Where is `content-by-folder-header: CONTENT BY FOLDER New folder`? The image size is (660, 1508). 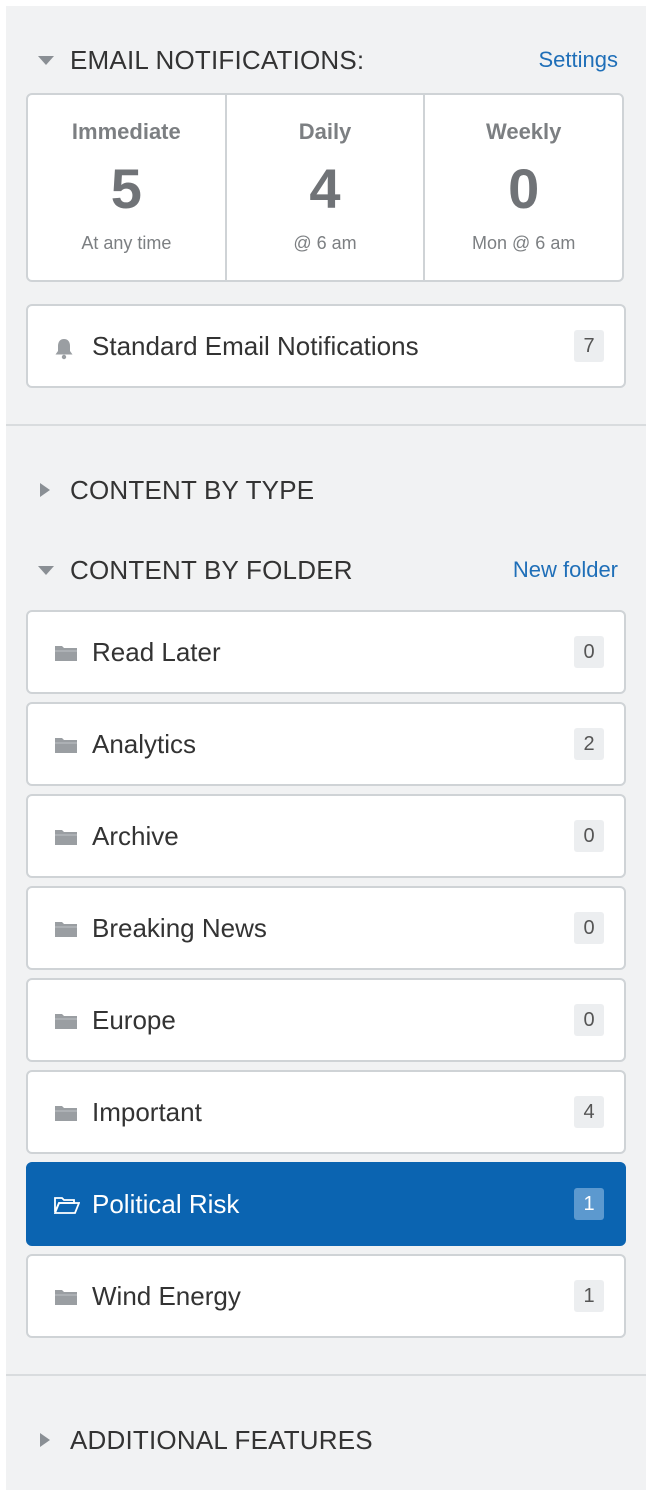
content-by-folder-header: CONTENT BY FOLDER New folder is located at coordinates (326, 570).